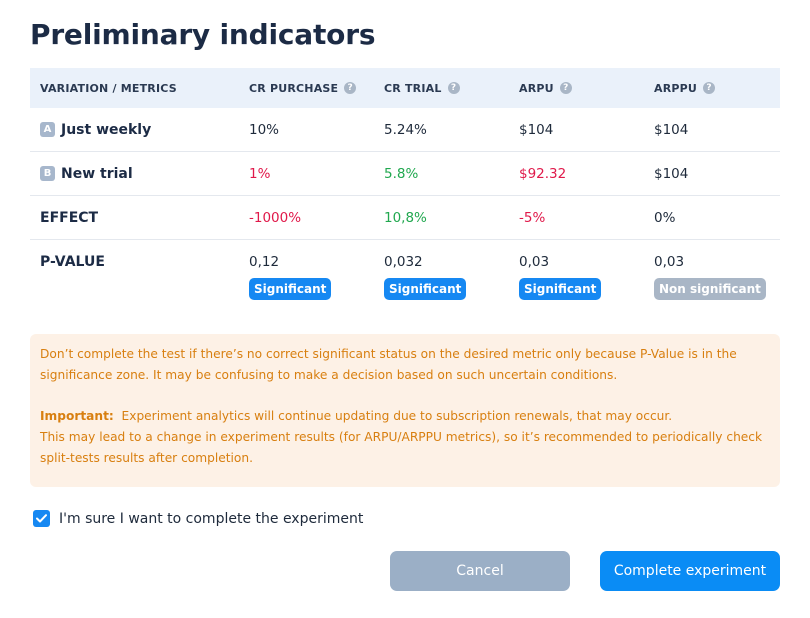 The width and height of the screenshot is (810, 618). I want to click on header-cr-trial: CR TRIAL ?, so click(422, 88).